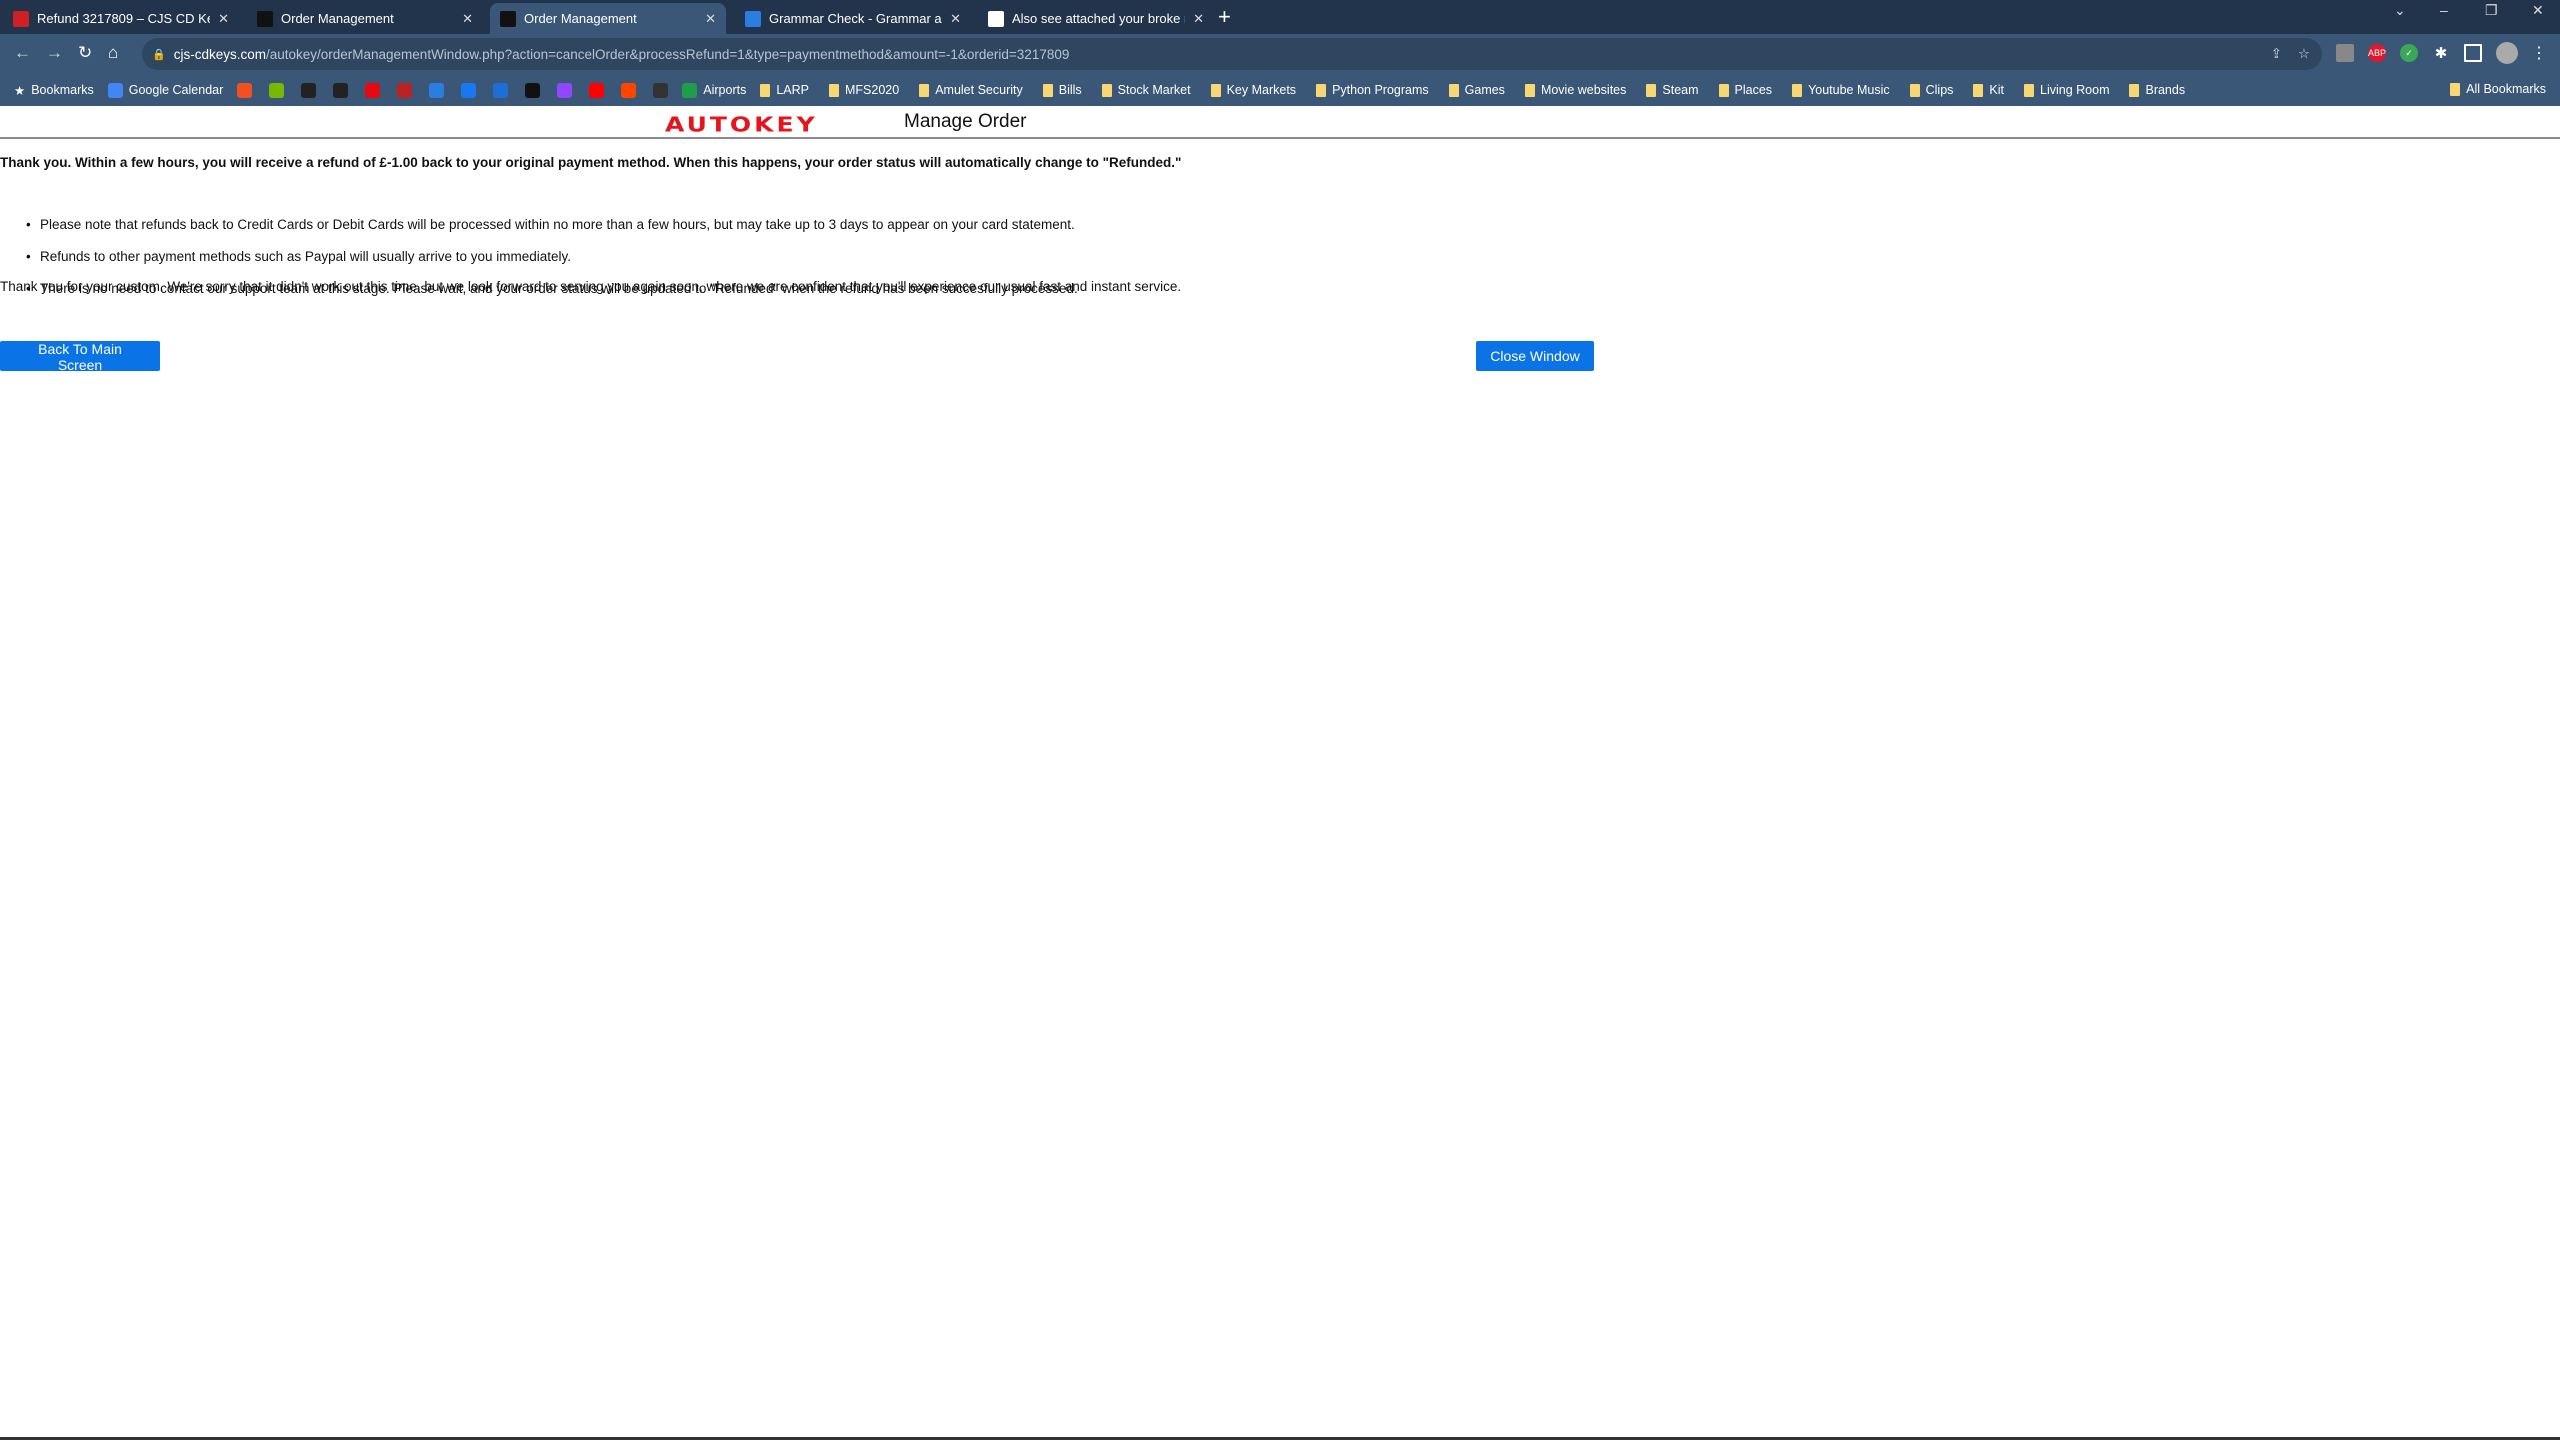  Describe the element at coordinates (501, 90) in the screenshot. I see `x-icon` at that location.